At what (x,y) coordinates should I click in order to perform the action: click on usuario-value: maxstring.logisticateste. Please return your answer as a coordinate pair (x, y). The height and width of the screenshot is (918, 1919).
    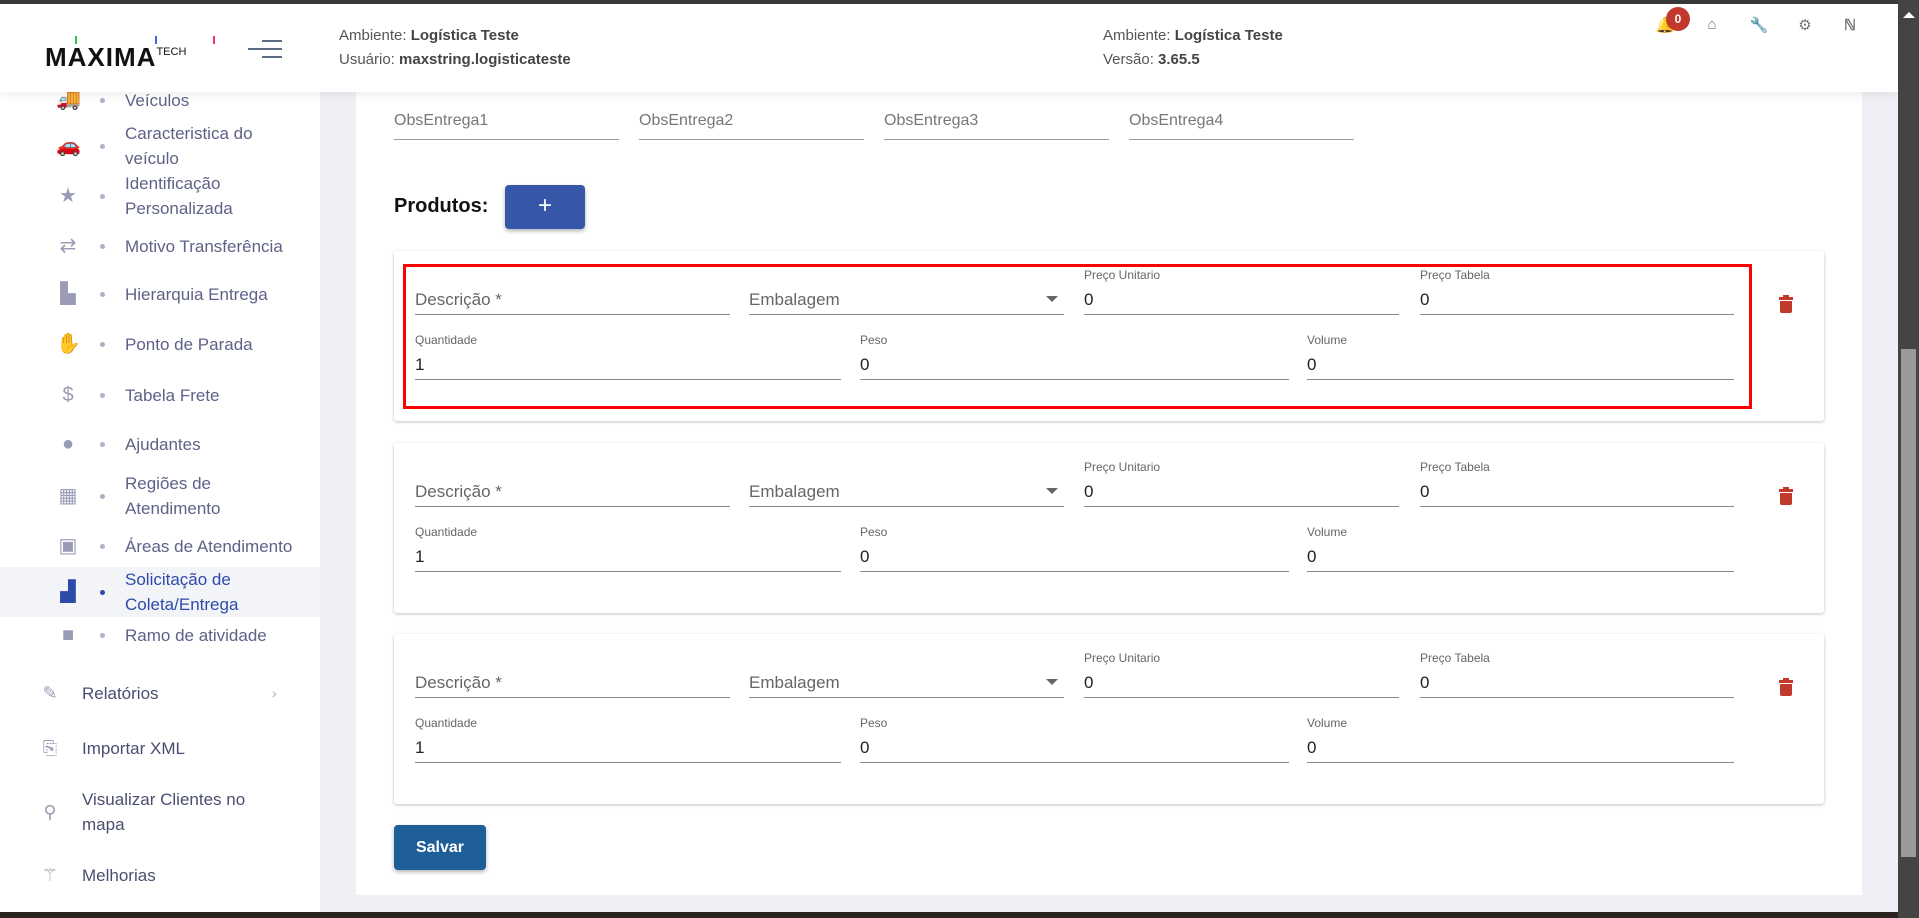
    Looking at the image, I should click on (485, 59).